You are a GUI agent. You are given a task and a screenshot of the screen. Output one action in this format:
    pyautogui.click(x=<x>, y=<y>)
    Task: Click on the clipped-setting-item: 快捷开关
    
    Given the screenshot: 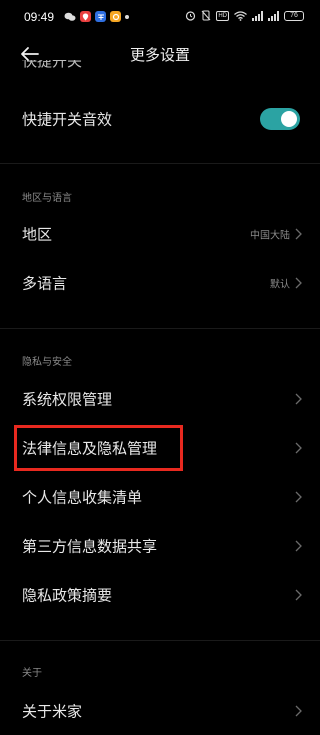 What is the action you would take?
    pyautogui.click(x=160, y=69)
    